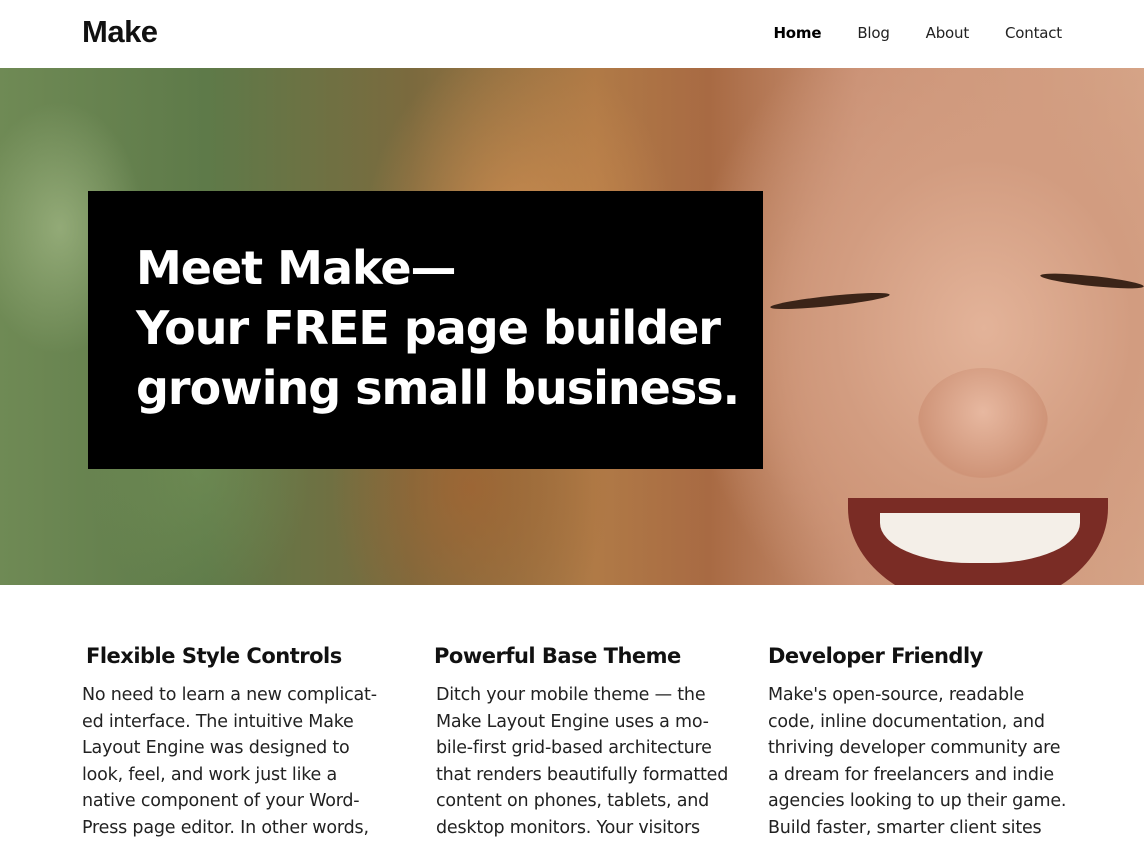 The image size is (1144, 858). I want to click on feature-title: Developer Friendly, so click(875, 656).